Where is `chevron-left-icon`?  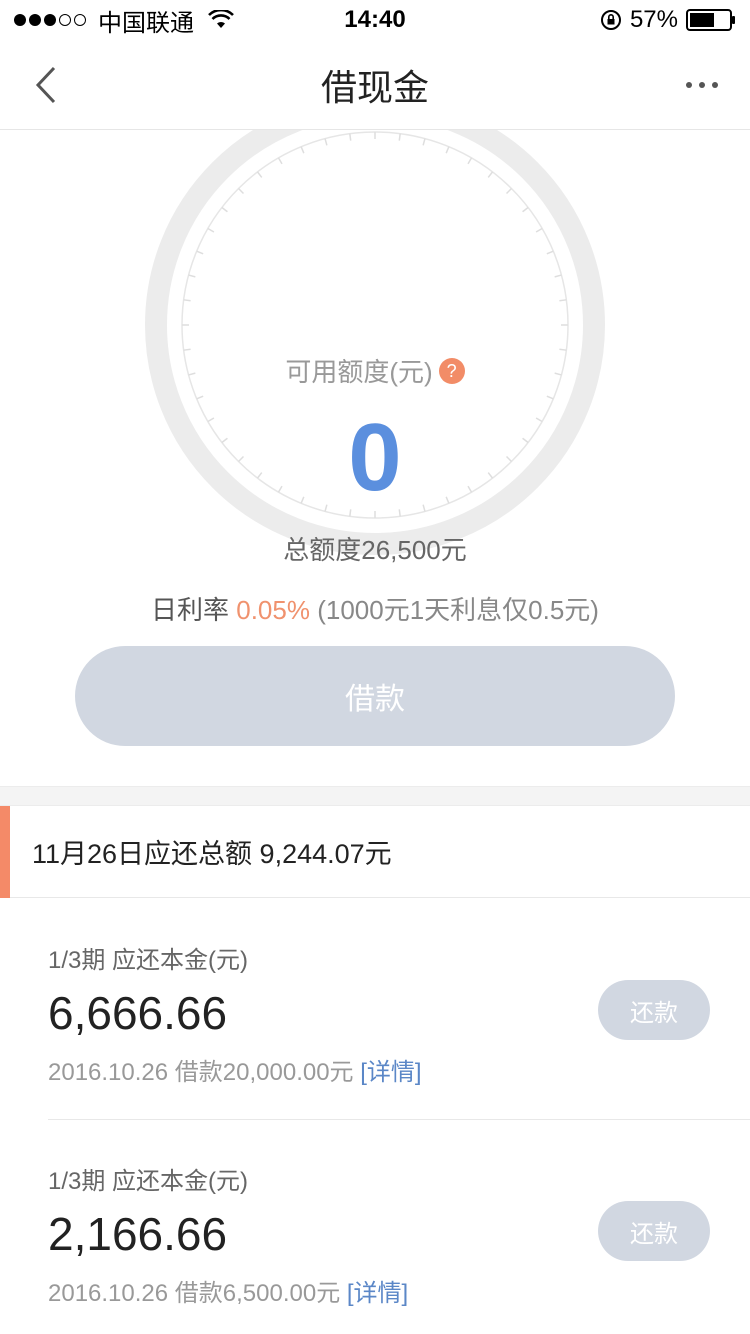
chevron-left-icon is located at coordinates (45, 85).